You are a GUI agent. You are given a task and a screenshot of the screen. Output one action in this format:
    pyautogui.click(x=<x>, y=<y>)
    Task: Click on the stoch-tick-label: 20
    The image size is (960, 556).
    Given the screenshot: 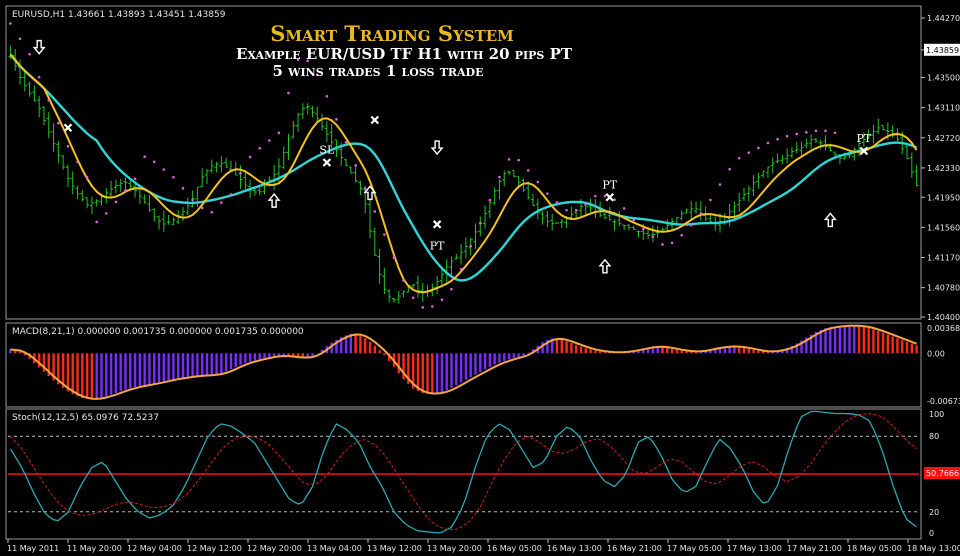 What is the action you would take?
    pyautogui.click(x=934, y=512)
    